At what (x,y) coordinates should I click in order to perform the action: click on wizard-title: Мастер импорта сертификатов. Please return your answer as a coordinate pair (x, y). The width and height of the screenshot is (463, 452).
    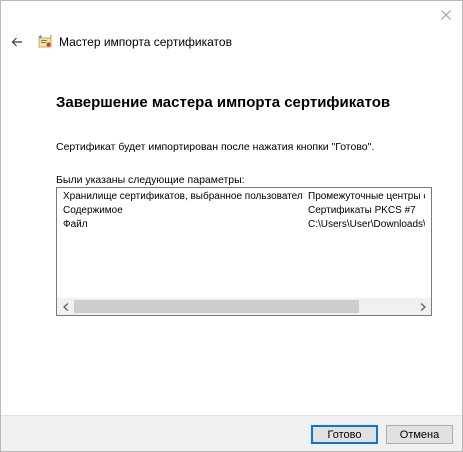
    Looking at the image, I should click on (145, 42).